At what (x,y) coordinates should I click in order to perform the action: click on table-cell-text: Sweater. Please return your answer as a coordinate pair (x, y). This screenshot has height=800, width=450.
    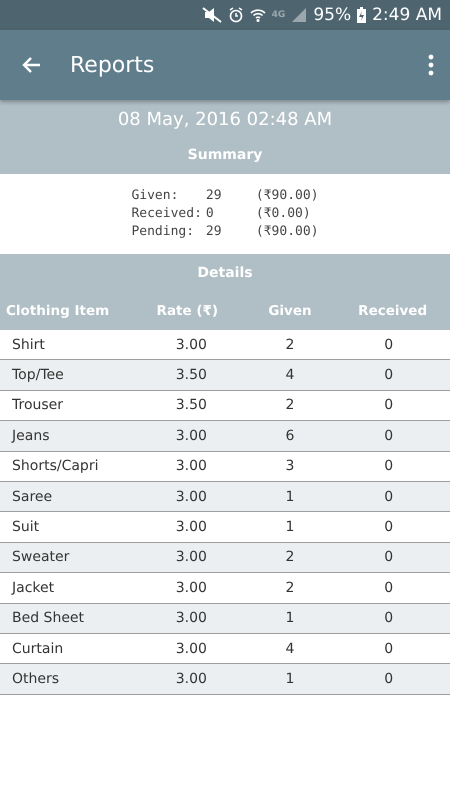
    Looking at the image, I should click on (41, 557).